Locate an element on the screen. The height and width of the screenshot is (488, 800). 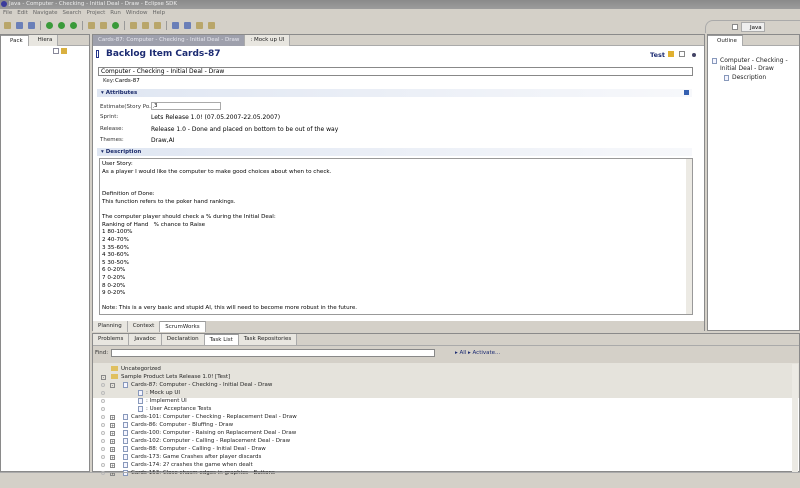
tab-context: Context is located at coordinates (144, 326).